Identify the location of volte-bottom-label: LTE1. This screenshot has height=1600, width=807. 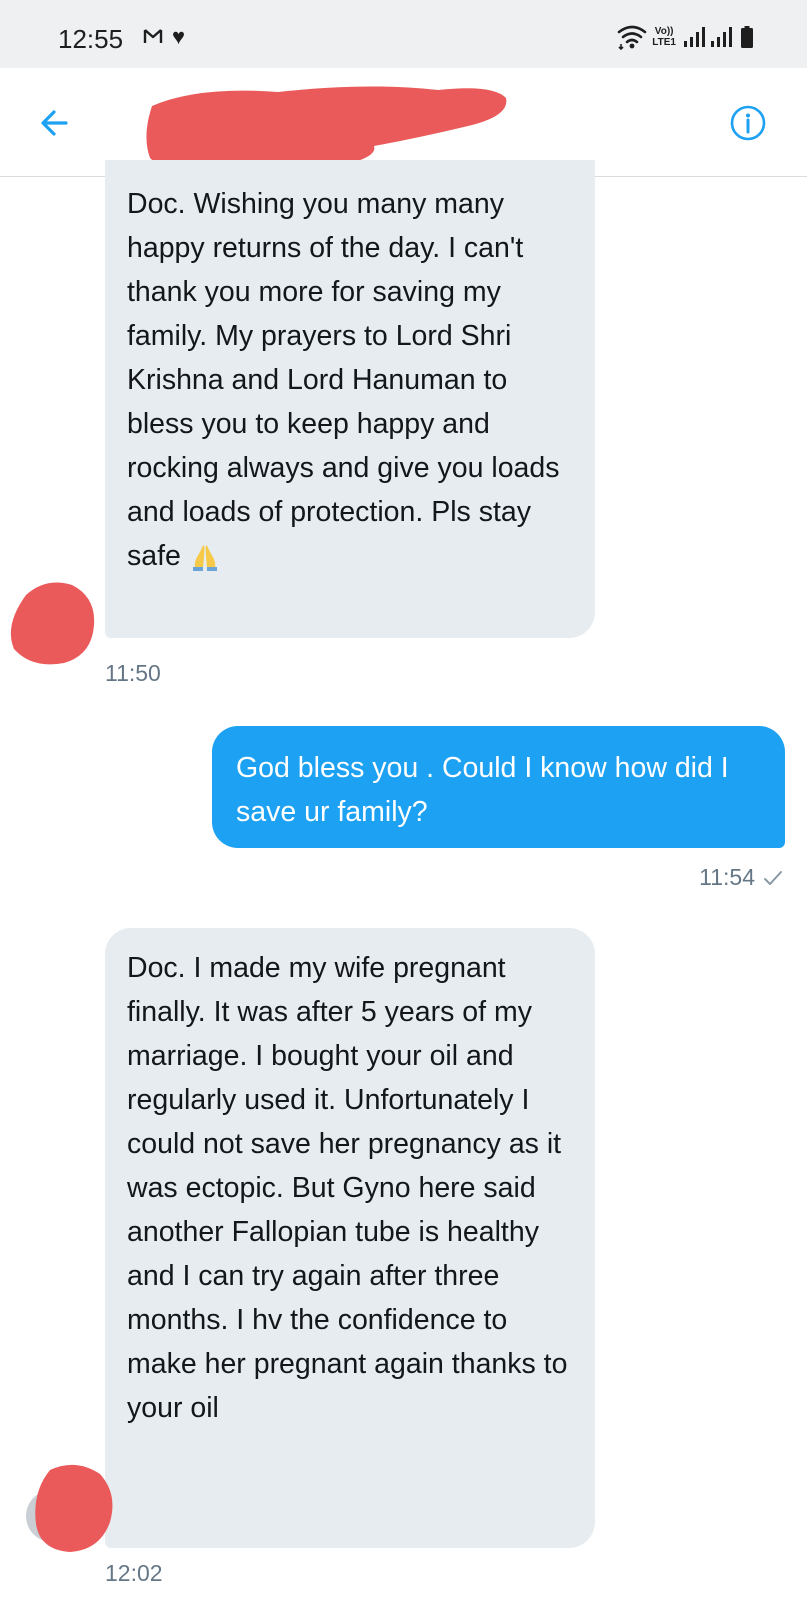
(664, 42).